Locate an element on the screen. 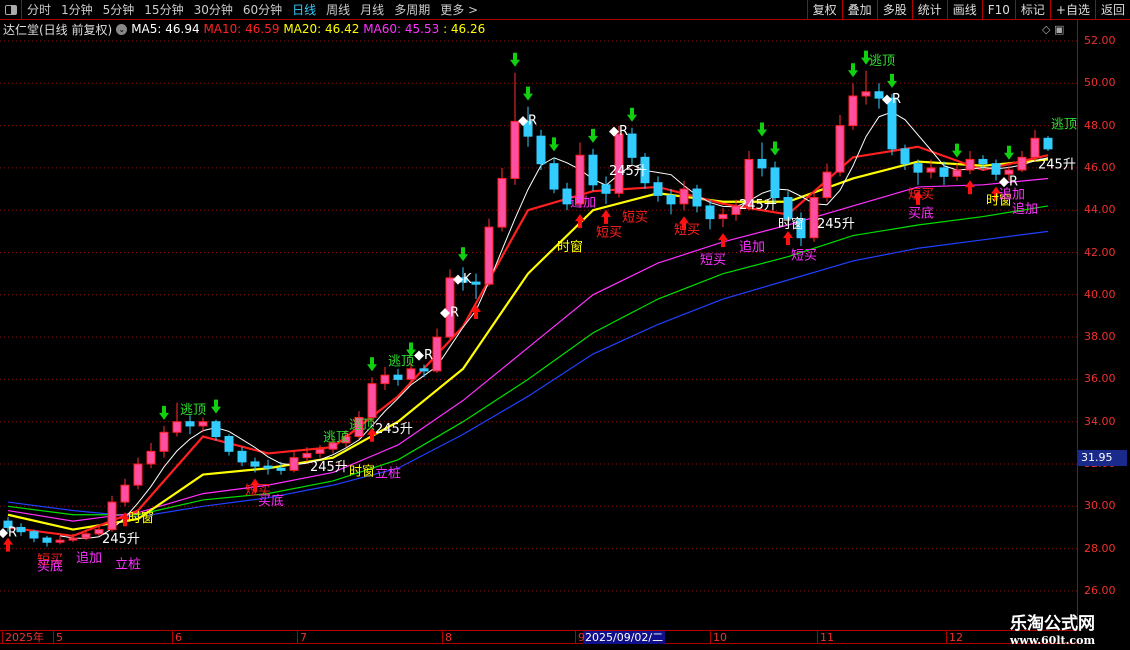 The height and width of the screenshot is (650, 1130). x-tick-label: 2025年 is located at coordinates (23, 637).